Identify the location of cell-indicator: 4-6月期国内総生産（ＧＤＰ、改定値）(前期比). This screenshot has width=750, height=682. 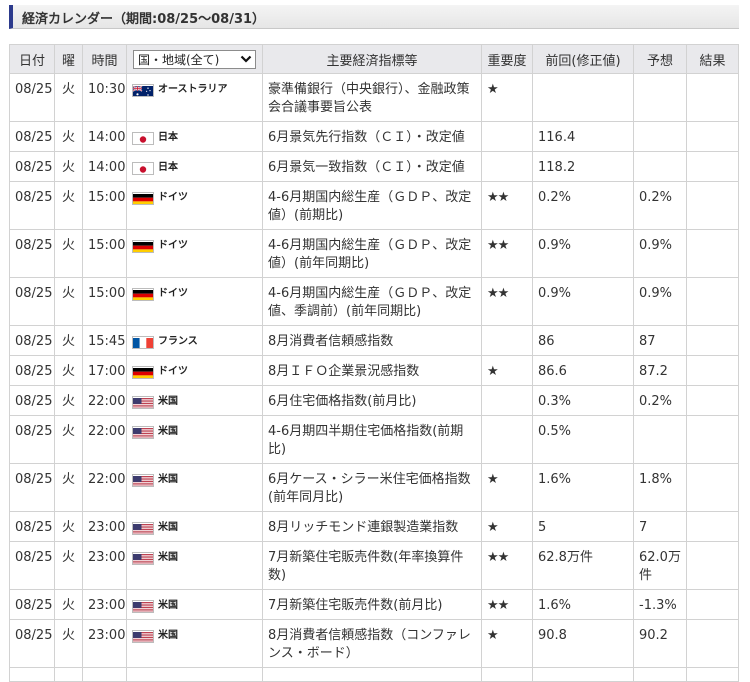
(372, 205).